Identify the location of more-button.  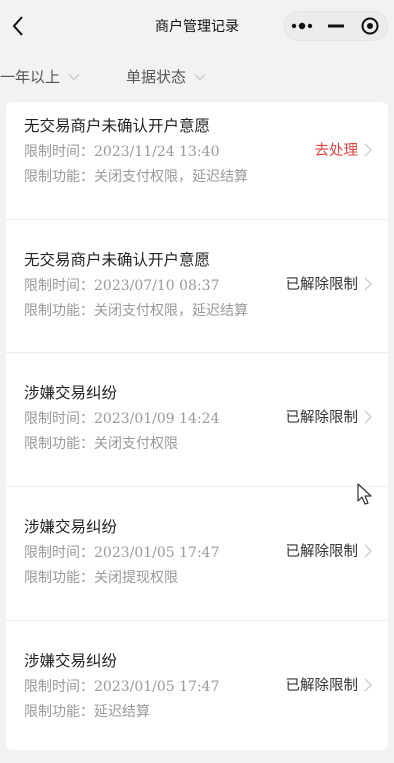
(302, 26).